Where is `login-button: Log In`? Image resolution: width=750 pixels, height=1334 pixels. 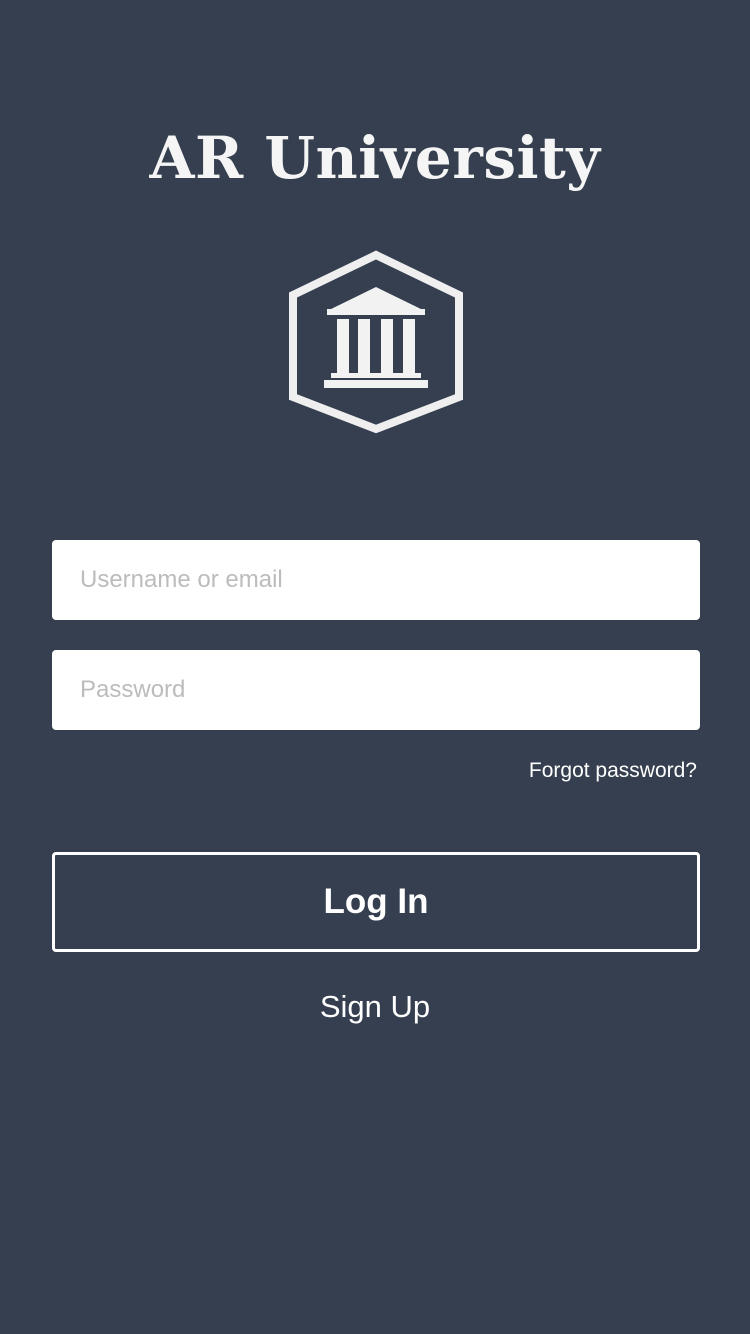
login-button: Log In is located at coordinates (376, 902).